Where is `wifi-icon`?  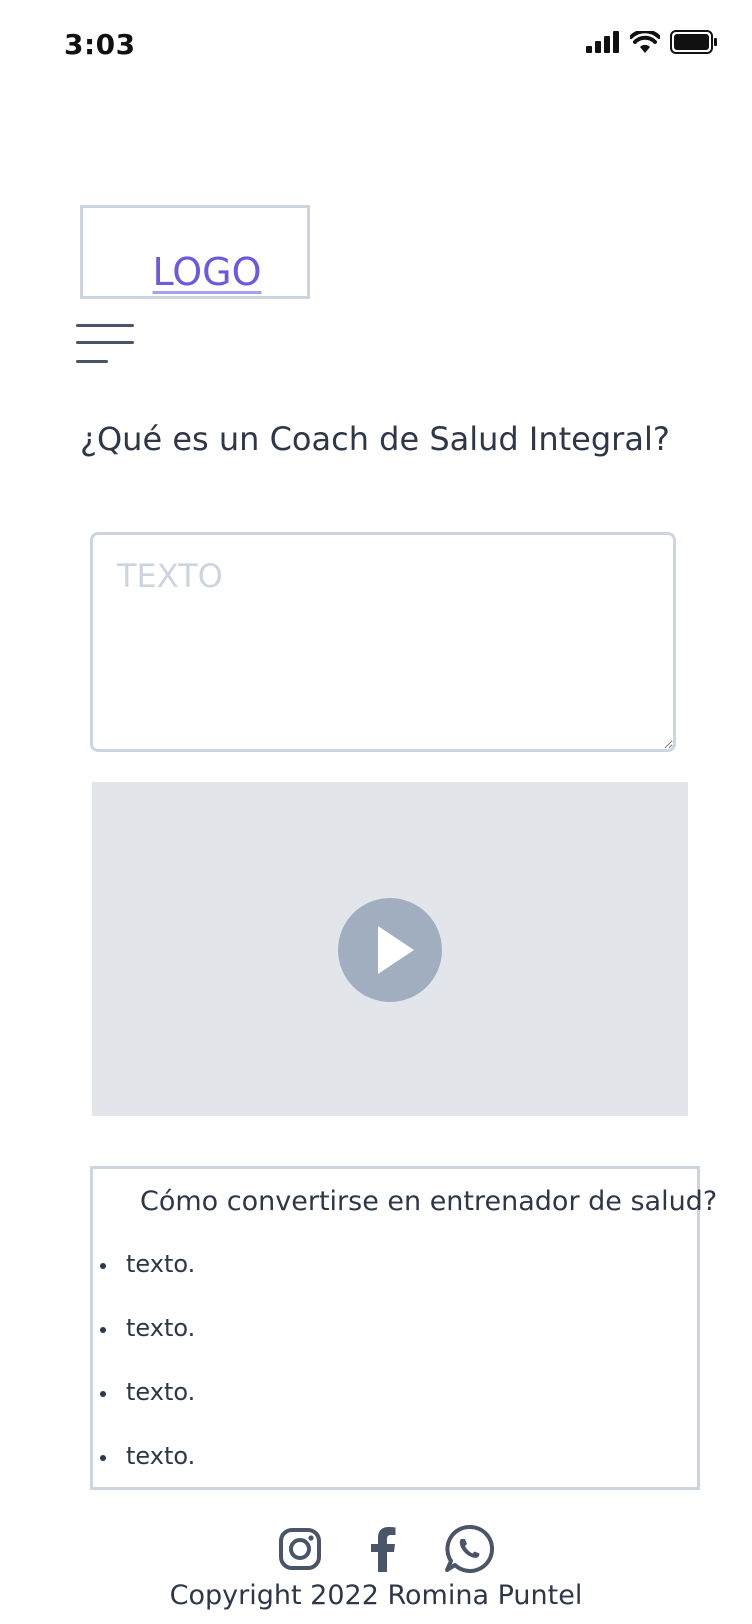
wifi-icon is located at coordinates (645, 42).